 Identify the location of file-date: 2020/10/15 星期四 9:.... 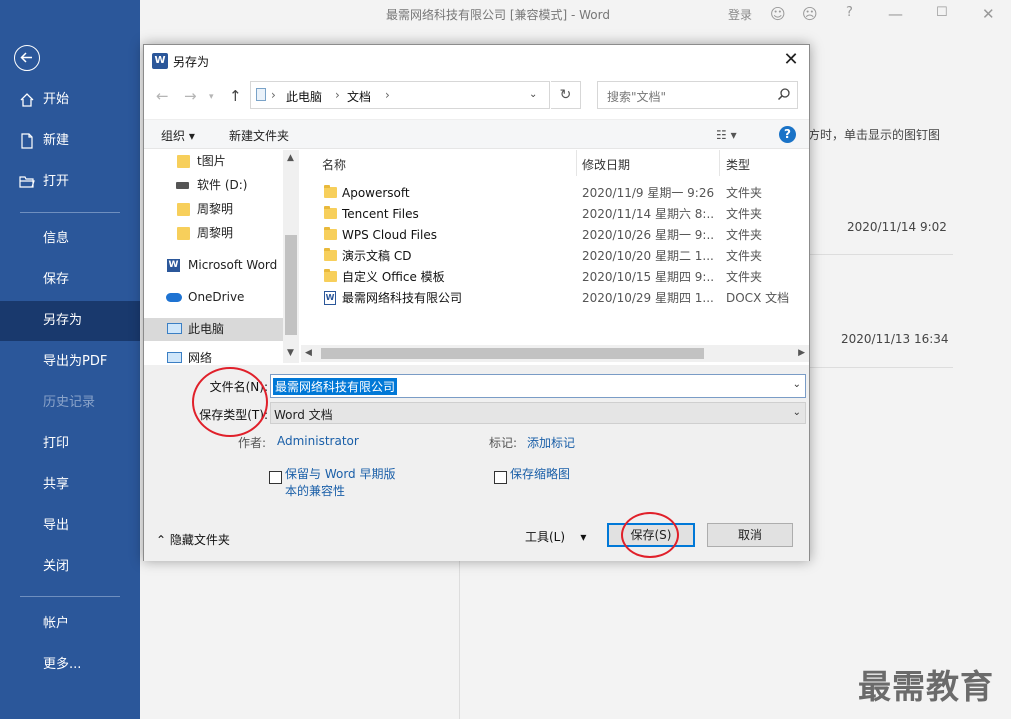
(648, 277).